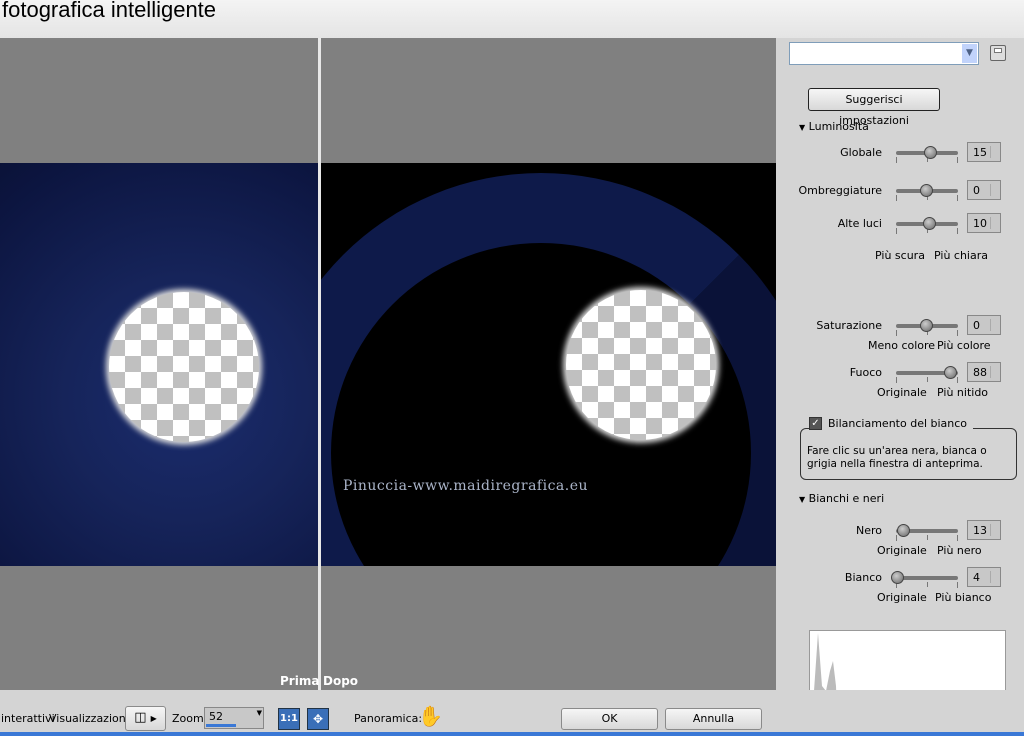 This screenshot has width=1024, height=736. I want to click on nero-spinbox: 13, so click(984, 530).